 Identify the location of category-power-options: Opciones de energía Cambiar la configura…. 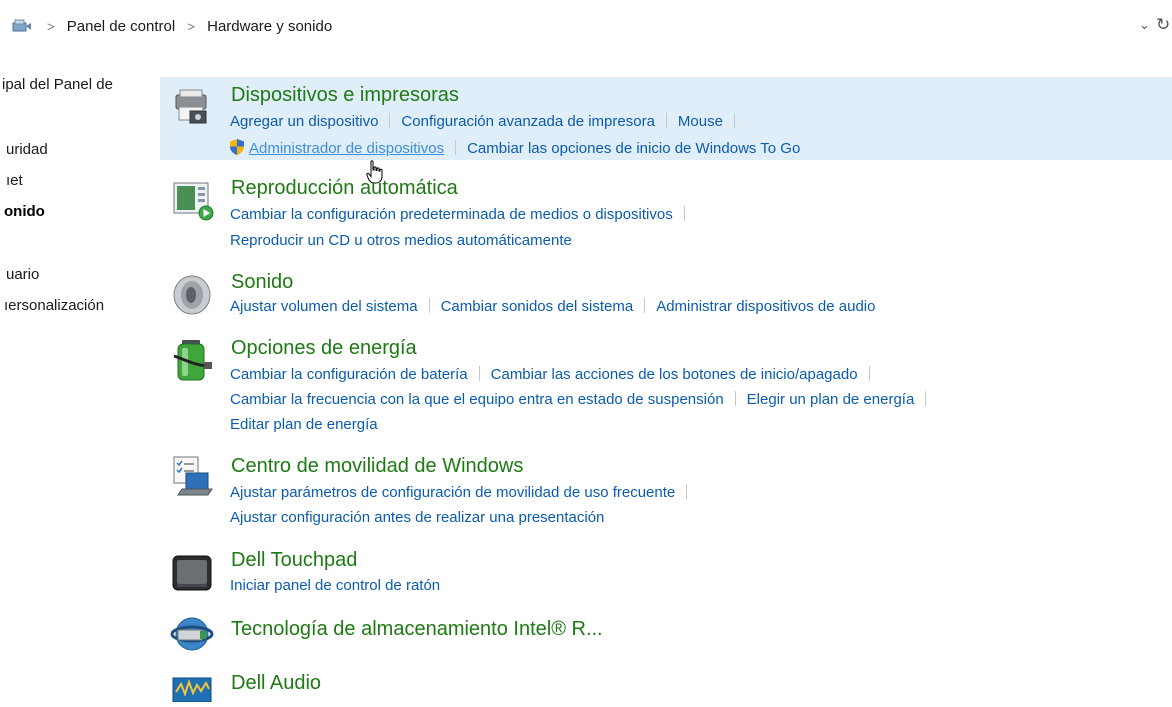
(666, 389).